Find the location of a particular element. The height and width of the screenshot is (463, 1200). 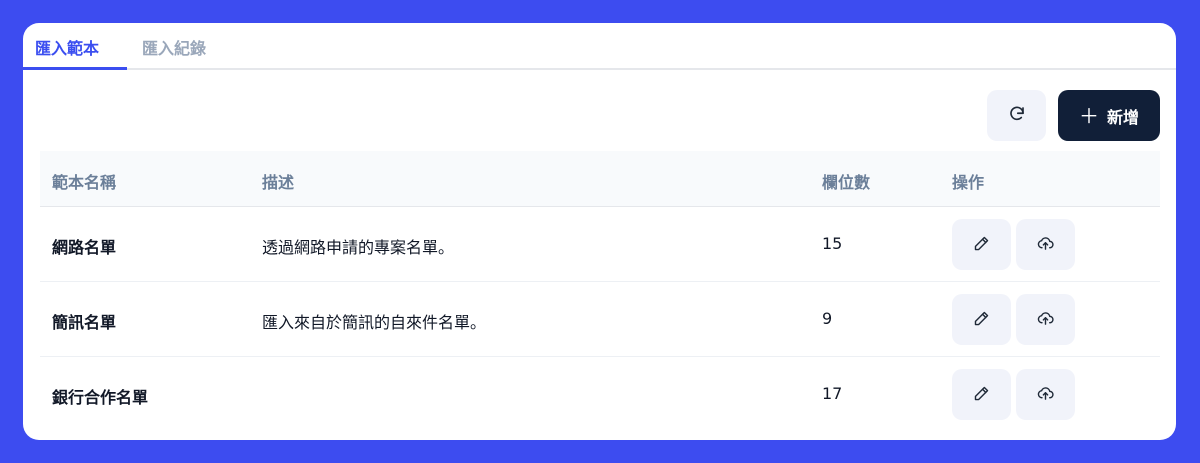

tab-import-templates: 匯入範本 is located at coordinates (67, 47).